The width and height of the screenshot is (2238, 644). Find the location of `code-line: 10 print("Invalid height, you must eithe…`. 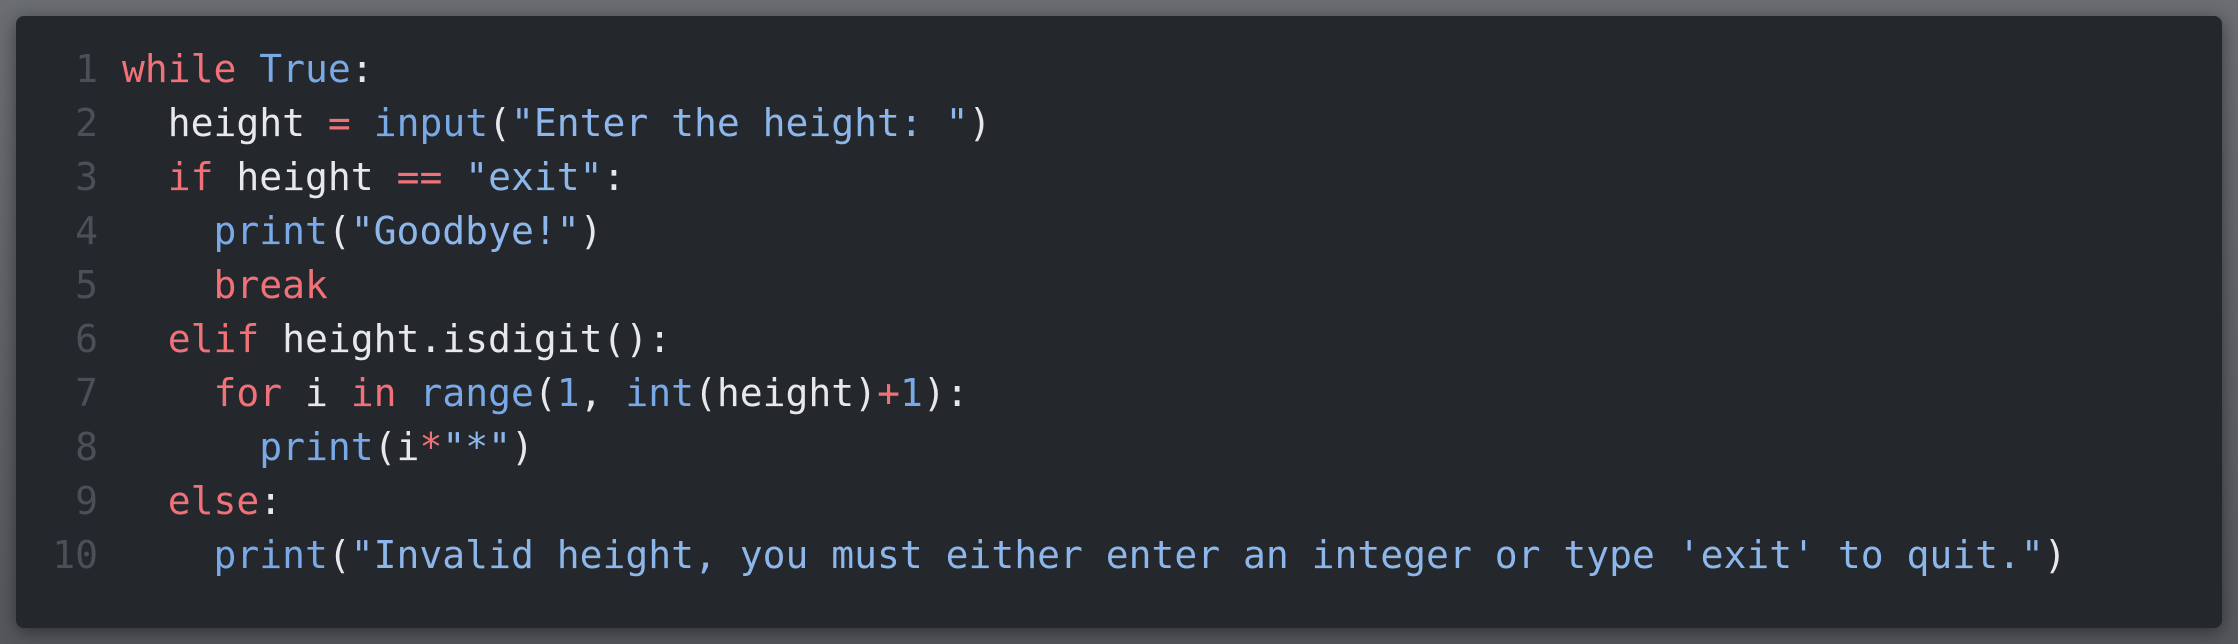

code-line: 10 print("Invalid height, you must eithe… is located at coordinates (1119, 555).